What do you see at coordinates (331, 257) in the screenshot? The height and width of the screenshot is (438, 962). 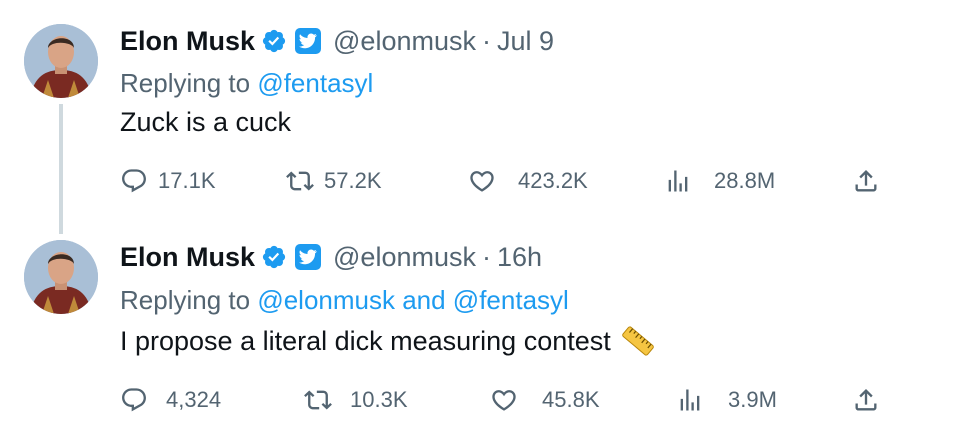 I see `tweet-header: Elon Musk @elonmusk · 16h` at bounding box center [331, 257].